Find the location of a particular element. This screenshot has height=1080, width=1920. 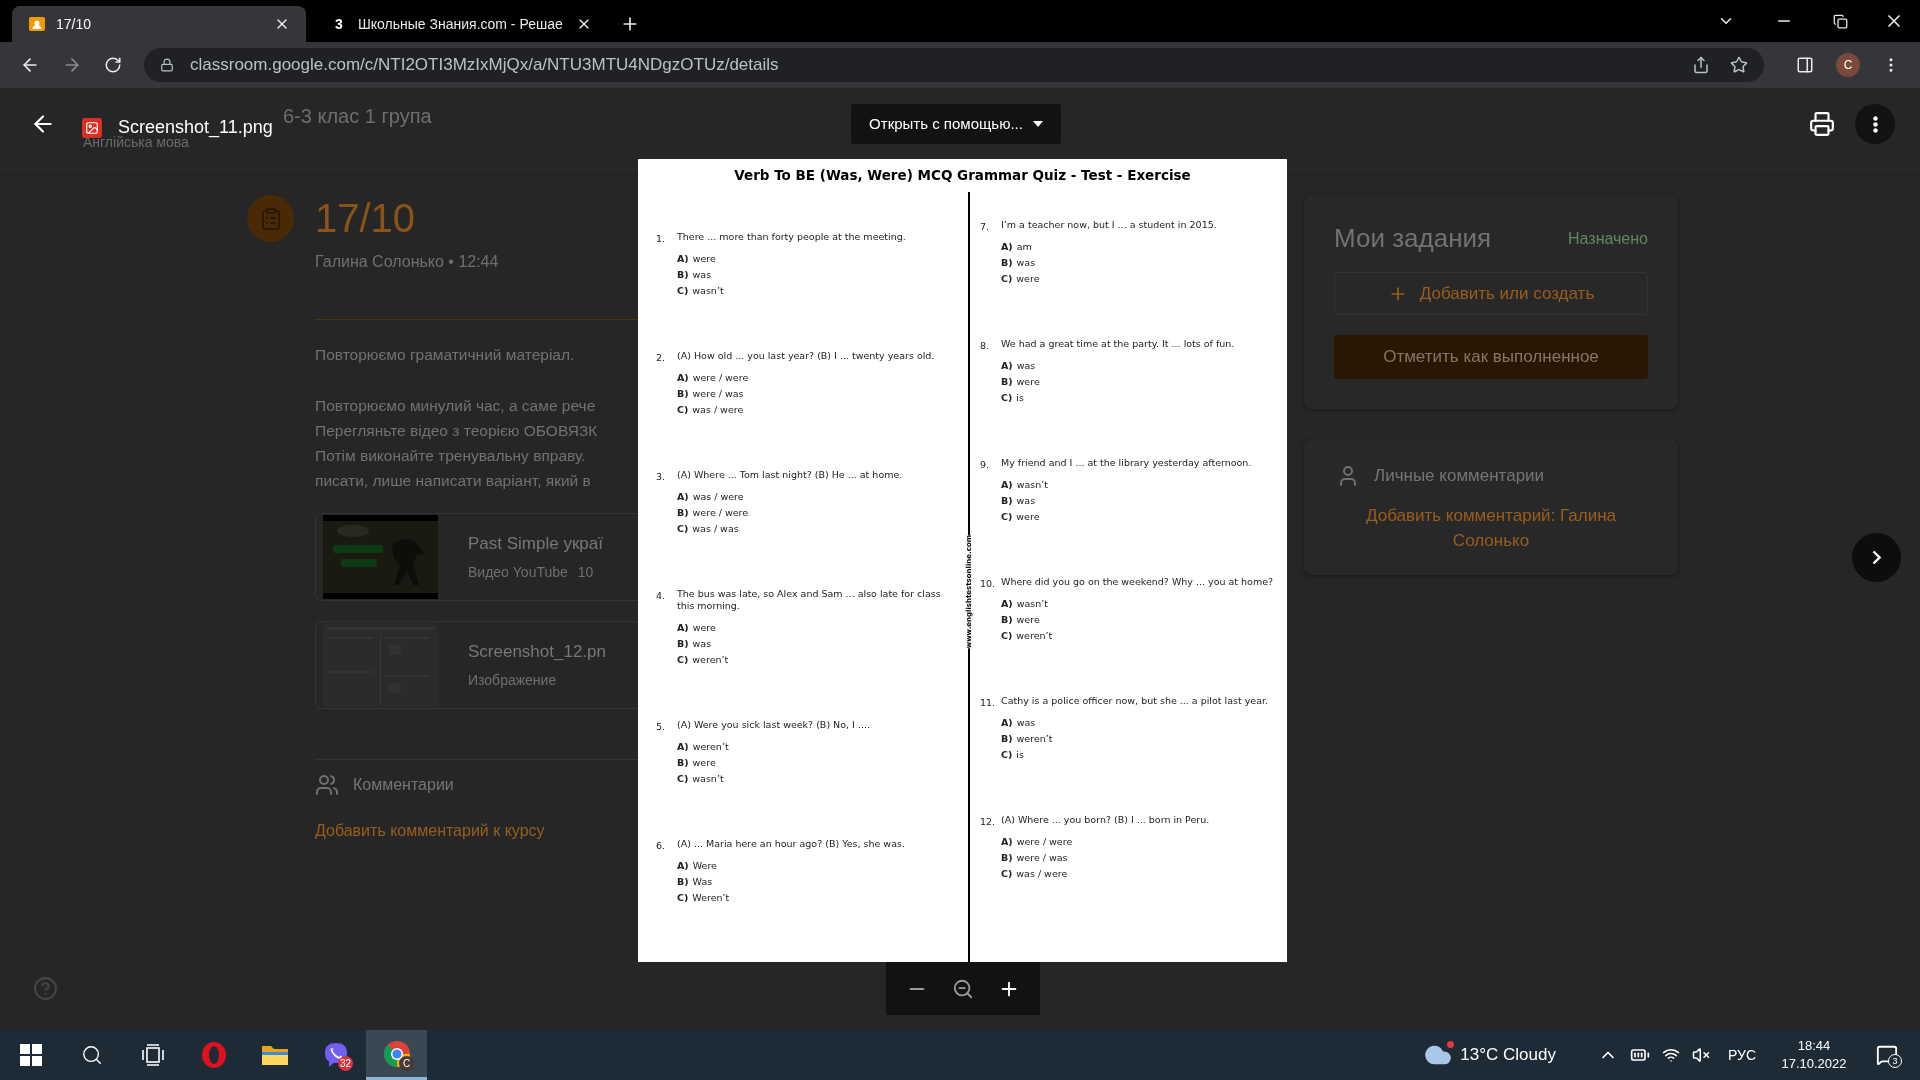

attachment-type: Видео YouTube is located at coordinates (518, 572).